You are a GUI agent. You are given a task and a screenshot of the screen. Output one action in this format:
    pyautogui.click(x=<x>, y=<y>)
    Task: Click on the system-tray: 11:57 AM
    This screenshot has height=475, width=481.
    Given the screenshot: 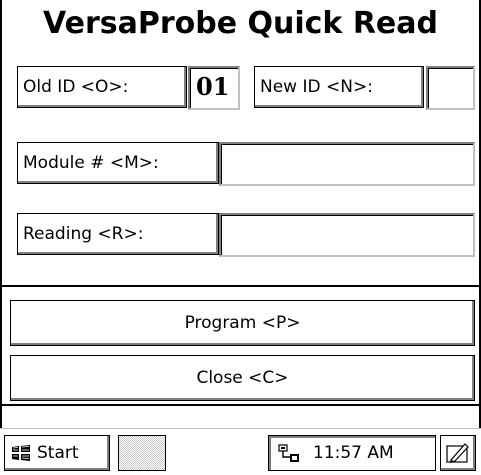 What is the action you would take?
    pyautogui.click(x=352, y=453)
    